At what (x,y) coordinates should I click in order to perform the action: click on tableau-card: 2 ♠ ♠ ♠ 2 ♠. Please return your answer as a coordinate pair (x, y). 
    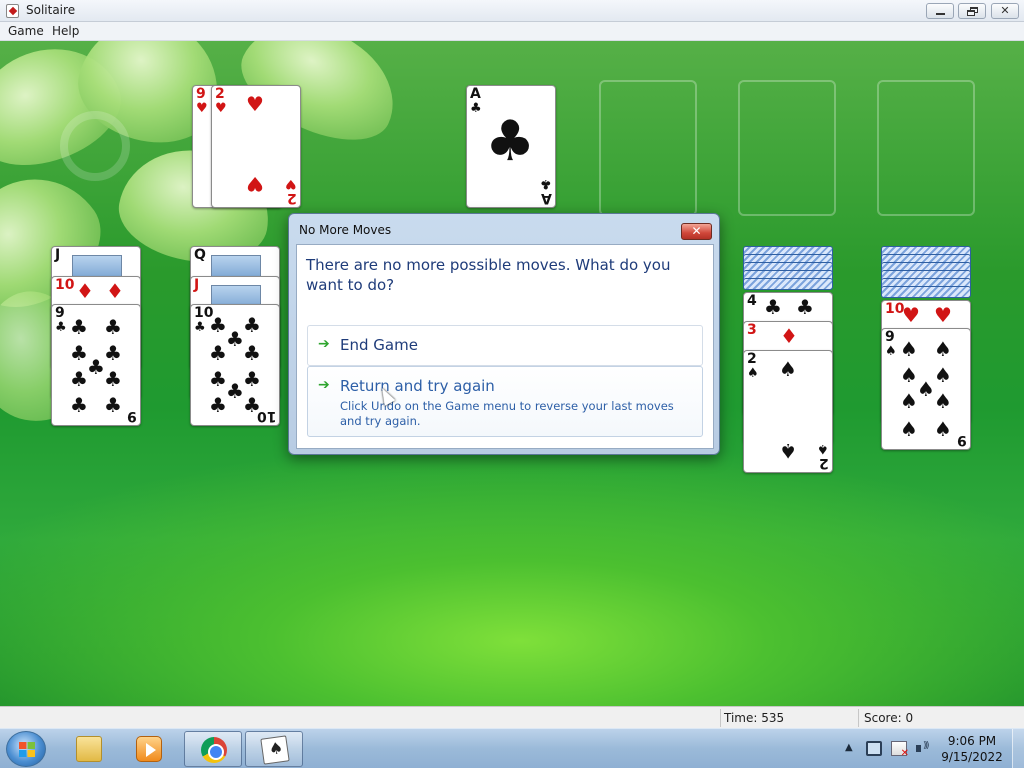
    Looking at the image, I should click on (788, 411).